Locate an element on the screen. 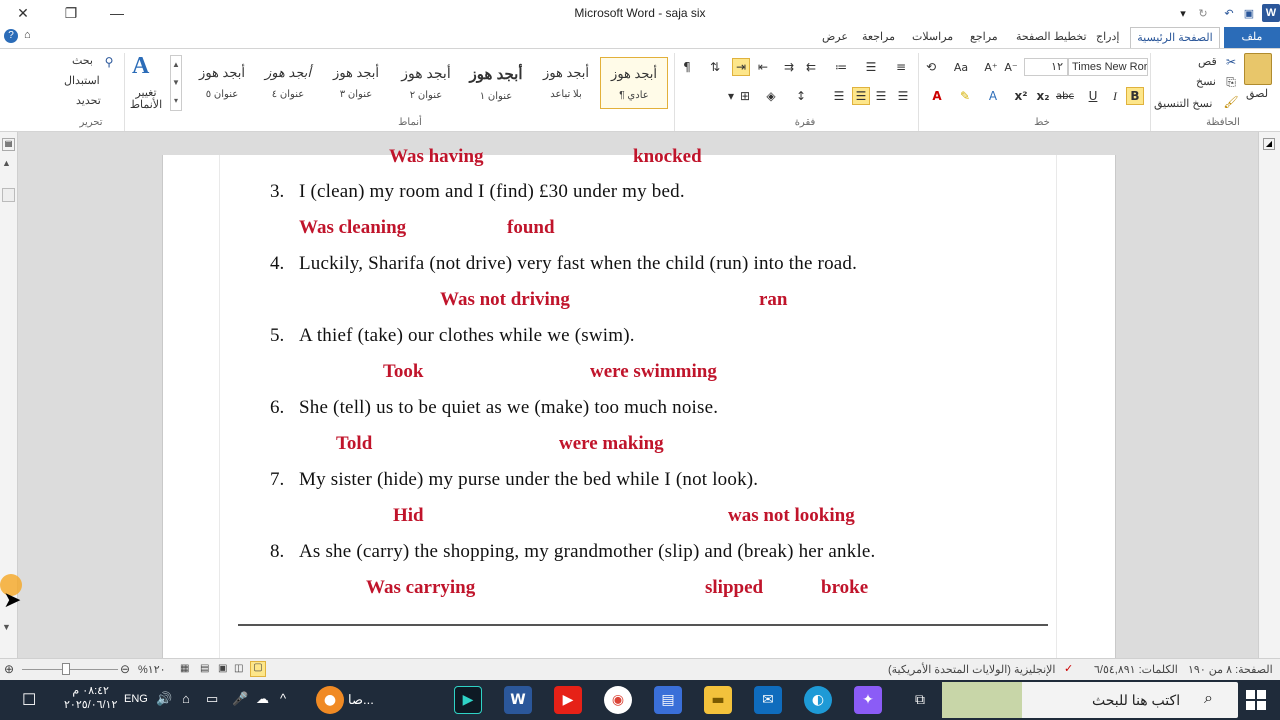  collapse-ribbon-icon: ⌂ is located at coordinates (27, 35).